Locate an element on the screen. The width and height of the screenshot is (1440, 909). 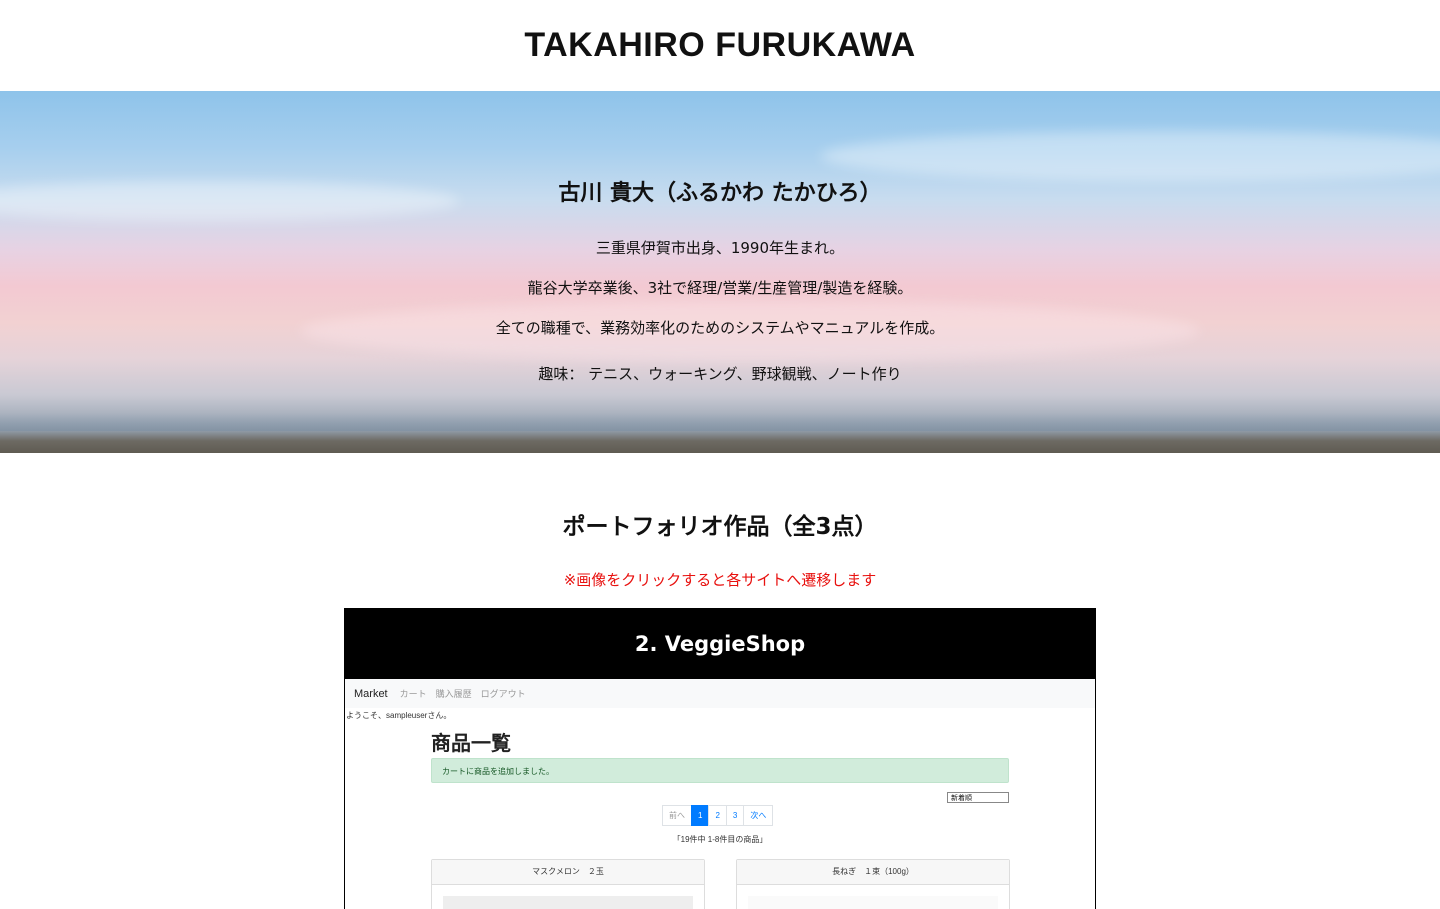
screenshot-pager-item: 2 is located at coordinates (717, 815).